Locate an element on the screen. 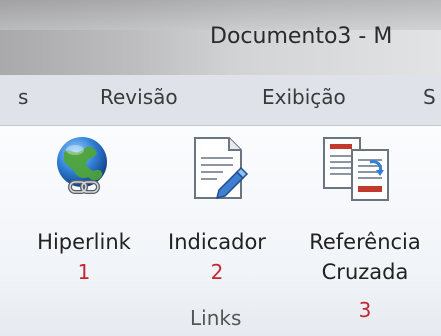  tab-partial-left: s is located at coordinates (23, 97).